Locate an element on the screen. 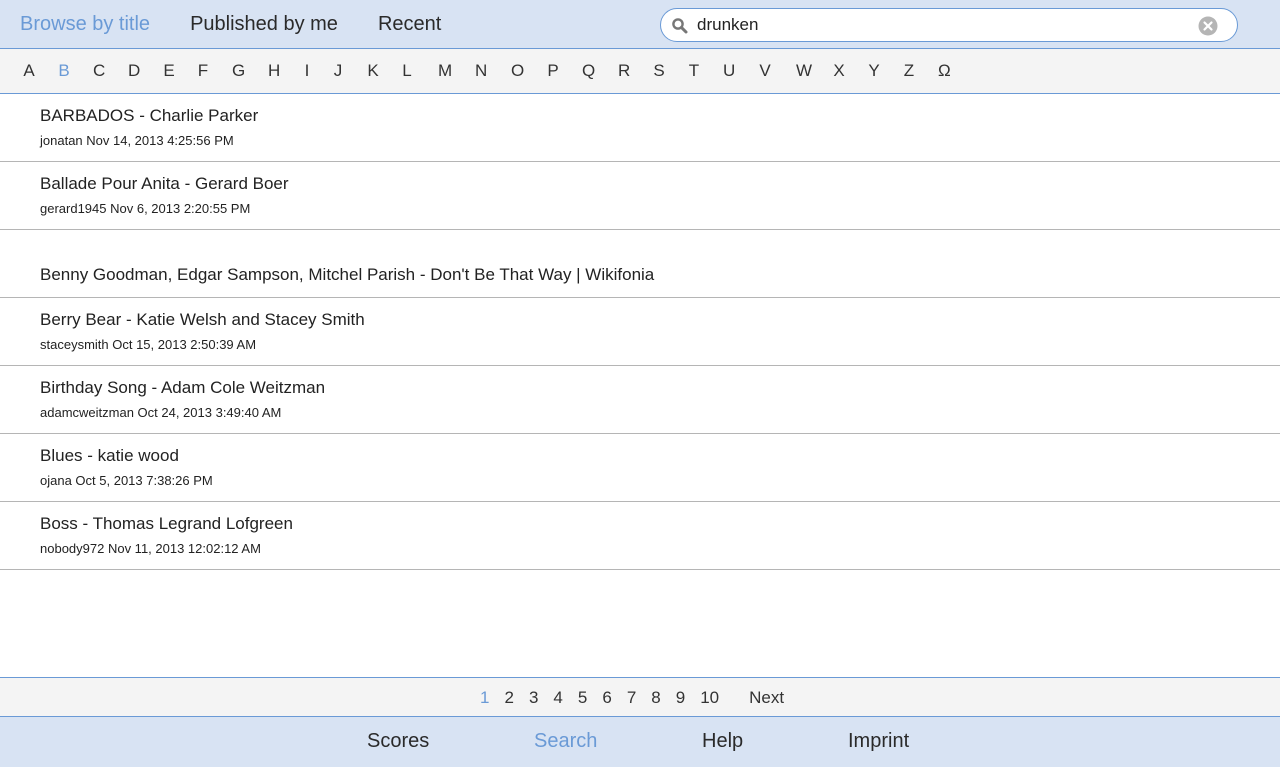  letter-n: N is located at coordinates (481, 71).